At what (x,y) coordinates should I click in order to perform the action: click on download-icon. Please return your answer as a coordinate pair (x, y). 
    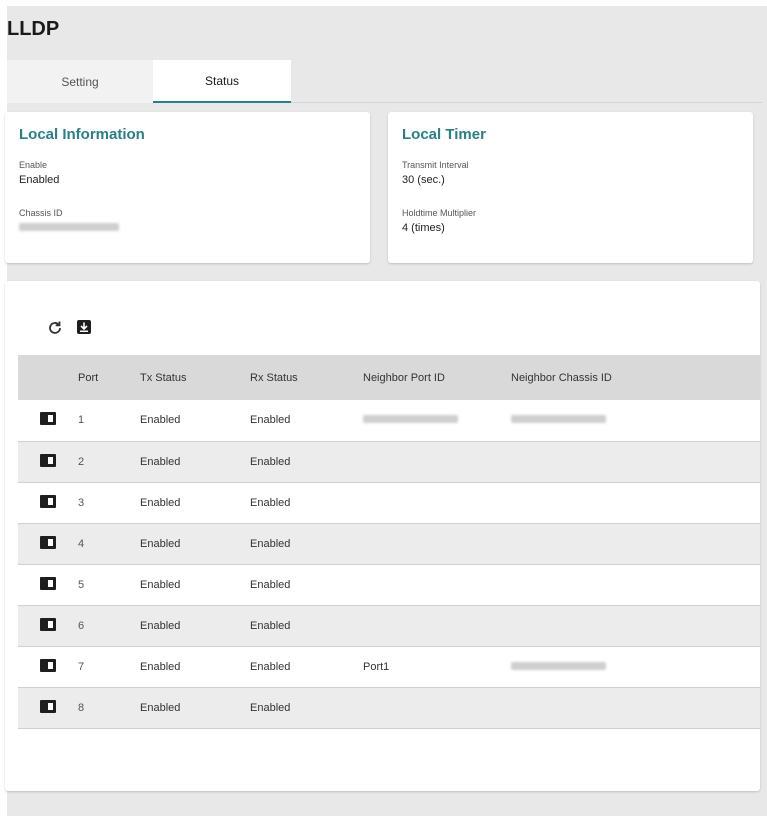
    Looking at the image, I should click on (84, 327).